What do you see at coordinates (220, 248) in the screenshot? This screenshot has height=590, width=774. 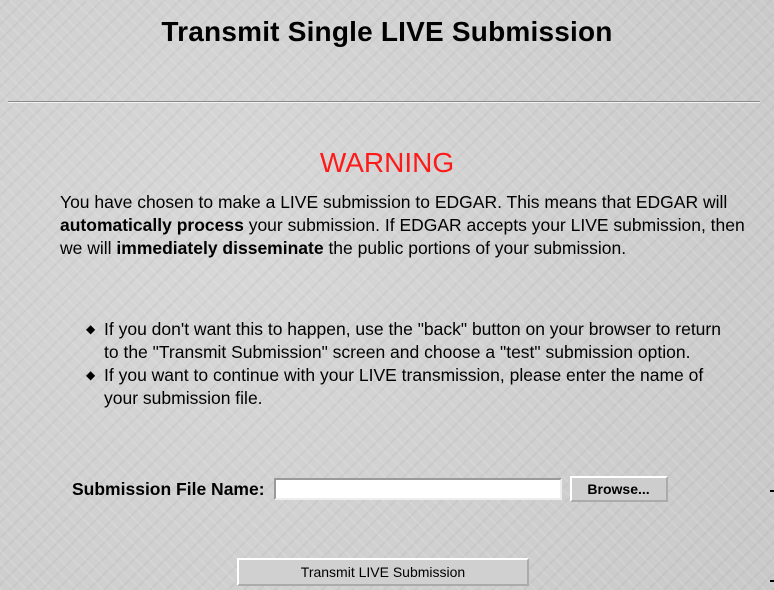 I see `warning-text-emphasis: immediately disseminate` at bounding box center [220, 248].